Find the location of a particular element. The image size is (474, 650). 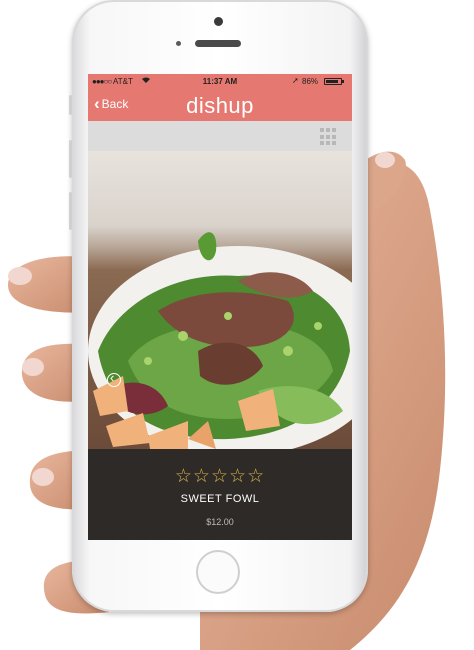

dish-price: $12.00 is located at coordinates (220, 522).